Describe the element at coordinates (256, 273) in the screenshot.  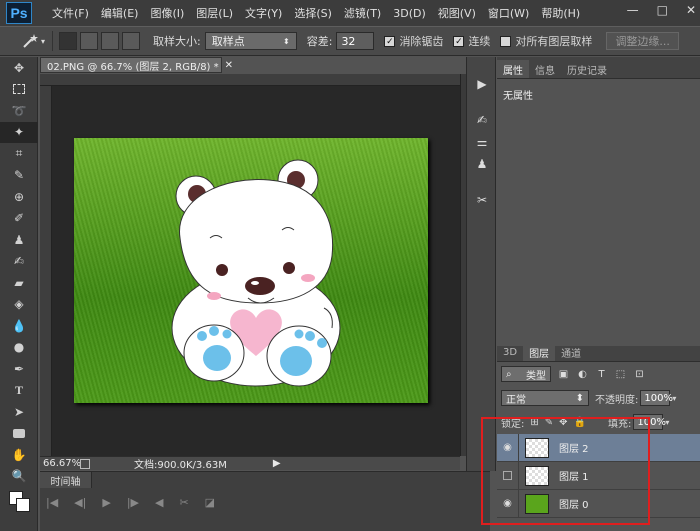
I see `polar-bear-illustration` at that location.